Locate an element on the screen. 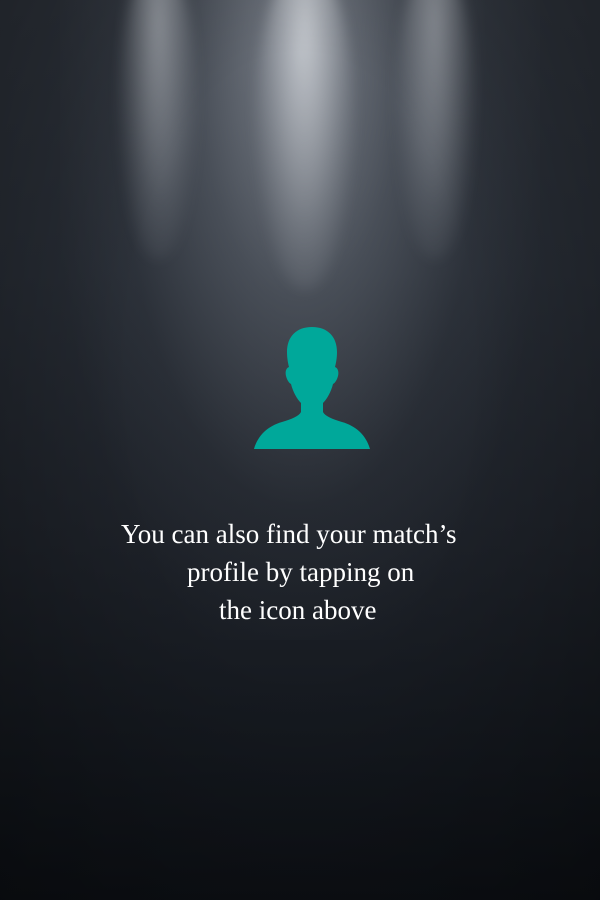 This screenshot has height=900, width=600. match-profile-button is located at coordinates (312, 388).